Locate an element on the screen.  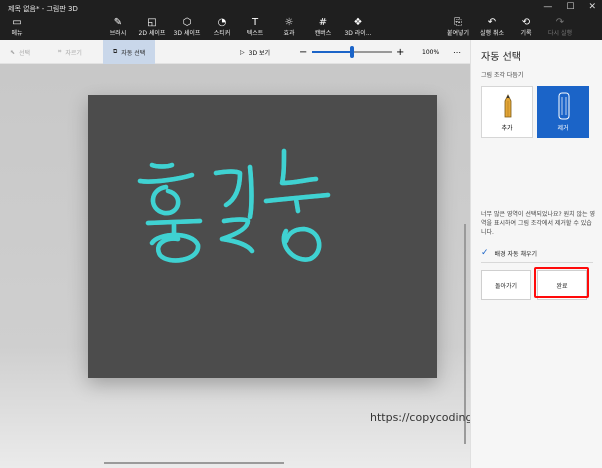
window-controls: — ☐ ✕ is located at coordinates (569, 7).